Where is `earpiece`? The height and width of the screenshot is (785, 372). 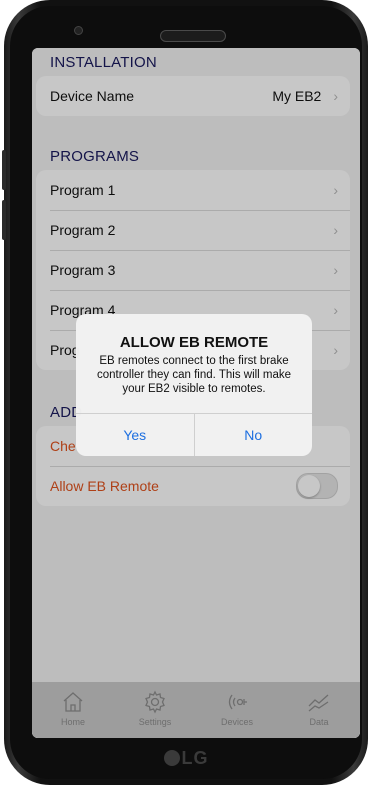
earpiece is located at coordinates (193, 36).